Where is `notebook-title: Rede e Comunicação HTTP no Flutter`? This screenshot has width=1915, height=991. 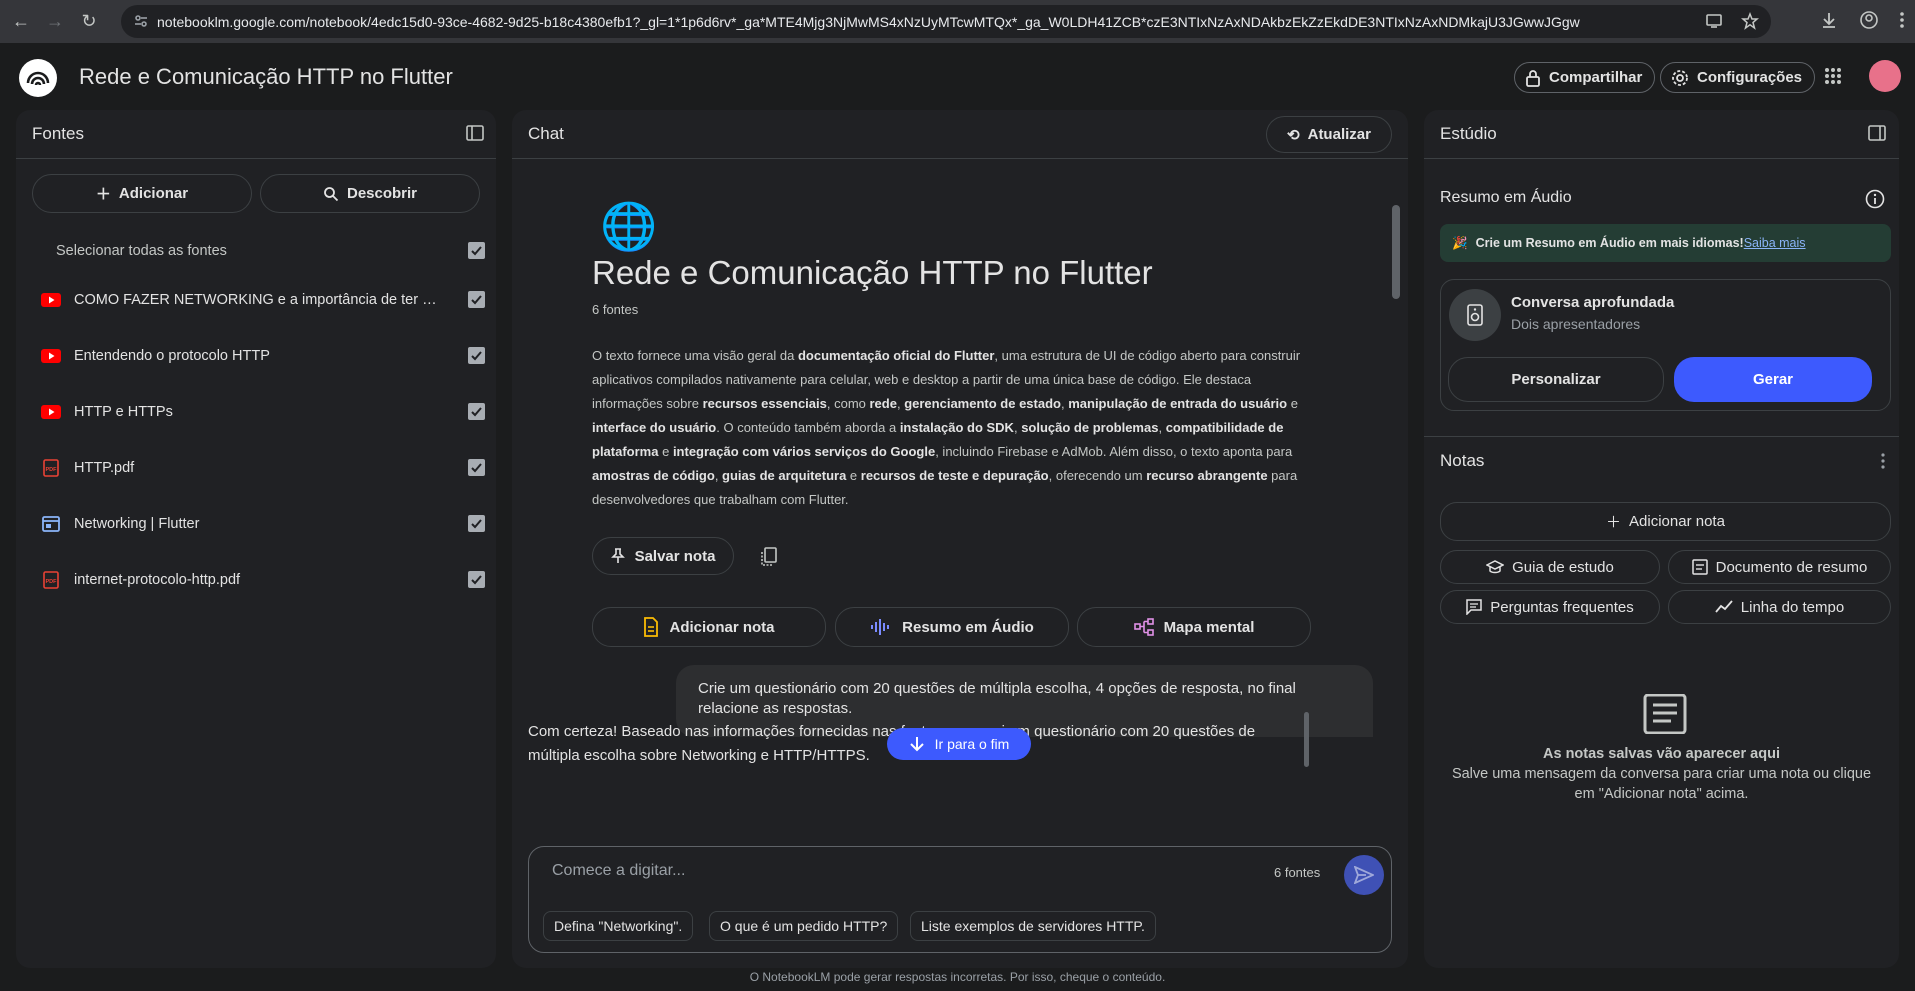
notebook-title: Rede e Comunicação HTTP no Flutter is located at coordinates (266, 77).